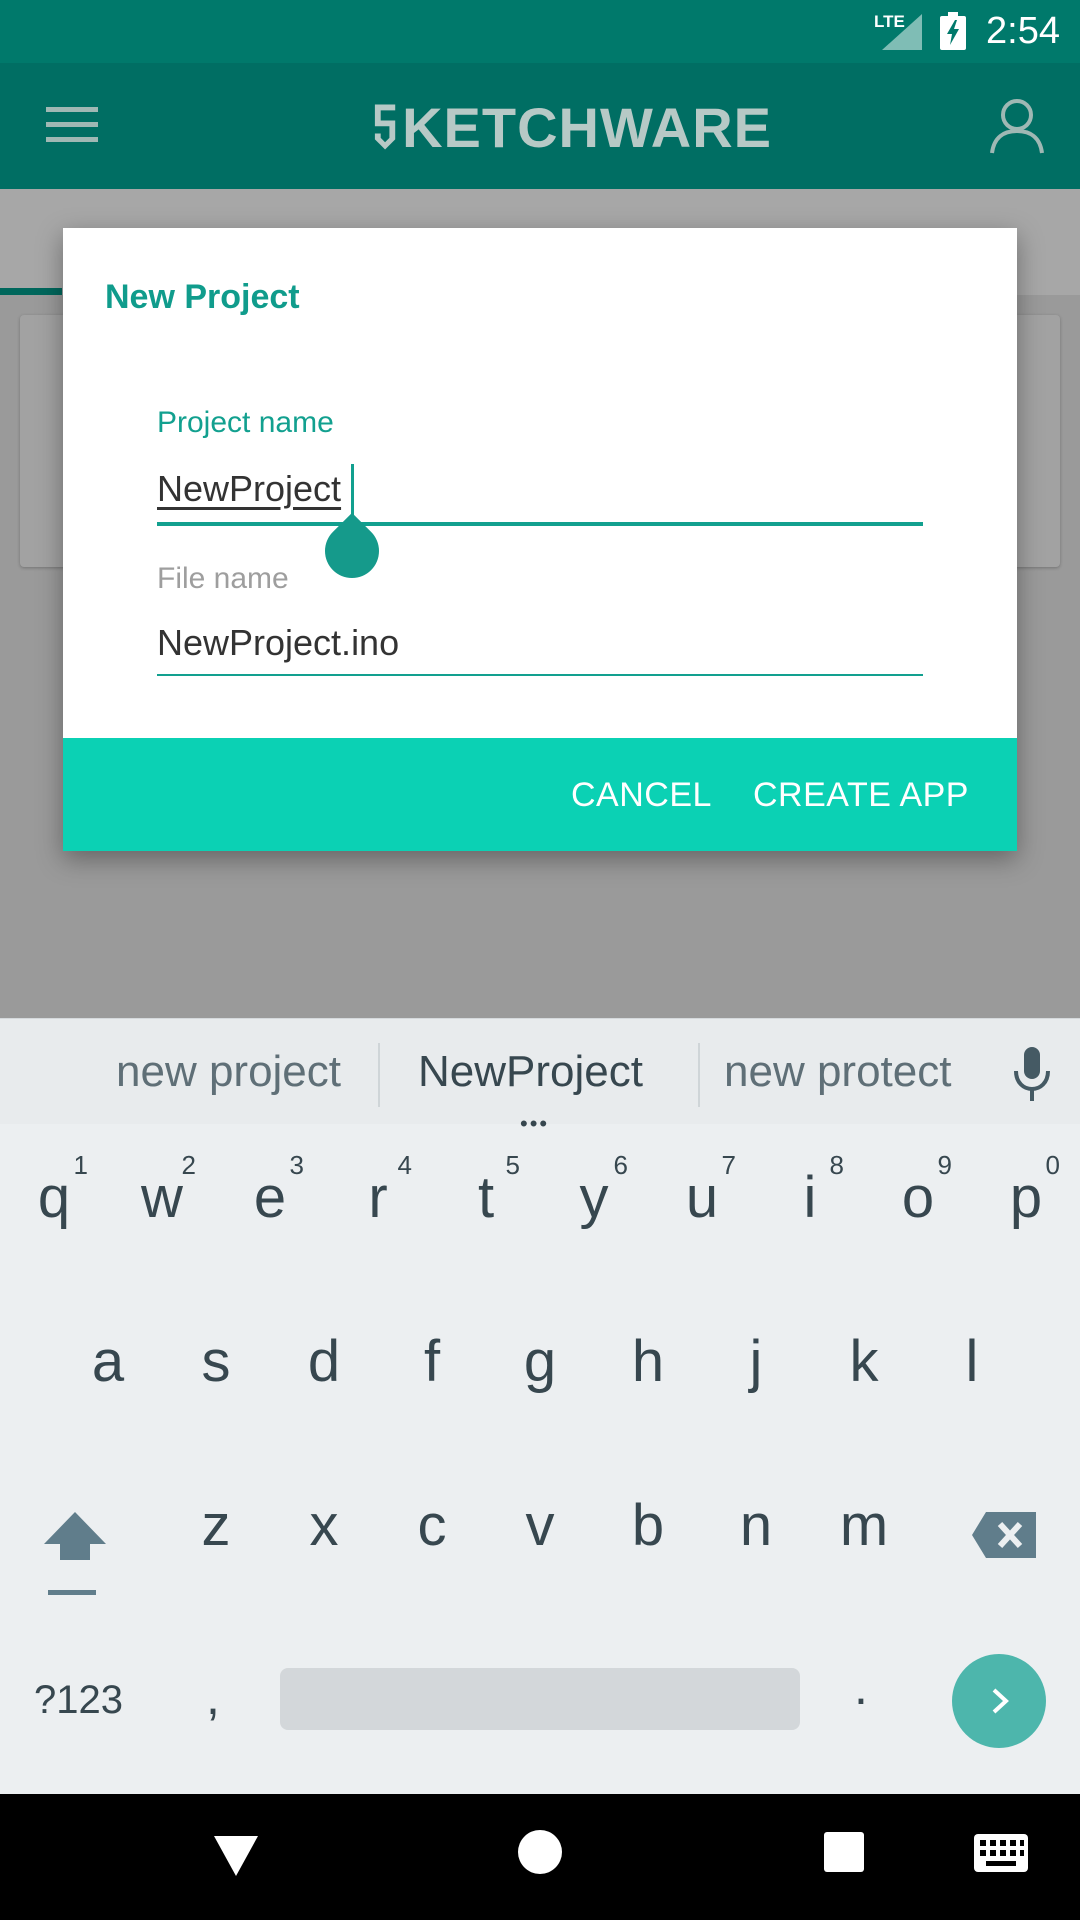  Describe the element at coordinates (844, 1852) in the screenshot. I see `recents-nav-icon` at that location.